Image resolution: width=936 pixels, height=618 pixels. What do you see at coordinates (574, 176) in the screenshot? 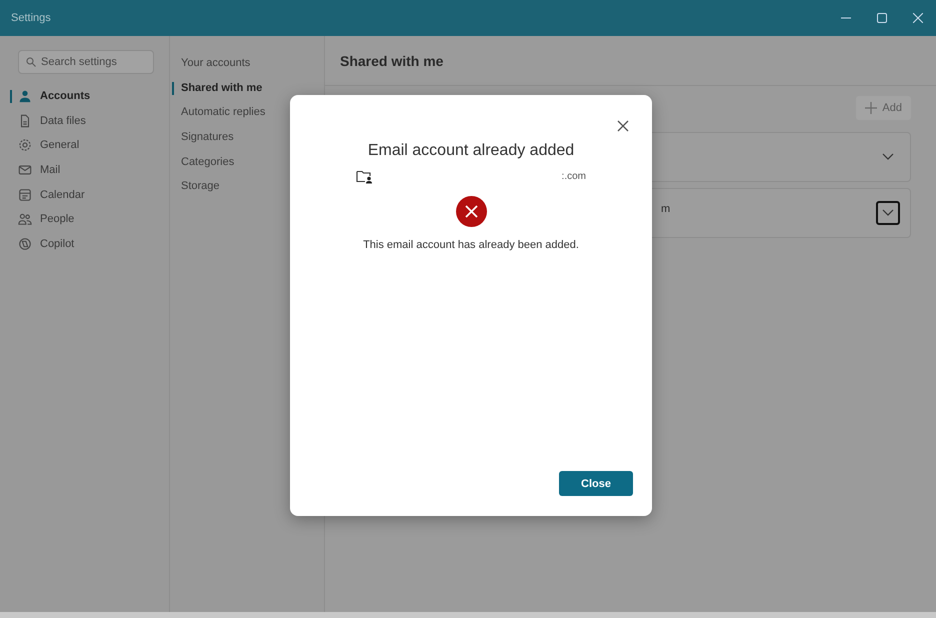
I see `account-address: :.com` at bounding box center [574, 176].